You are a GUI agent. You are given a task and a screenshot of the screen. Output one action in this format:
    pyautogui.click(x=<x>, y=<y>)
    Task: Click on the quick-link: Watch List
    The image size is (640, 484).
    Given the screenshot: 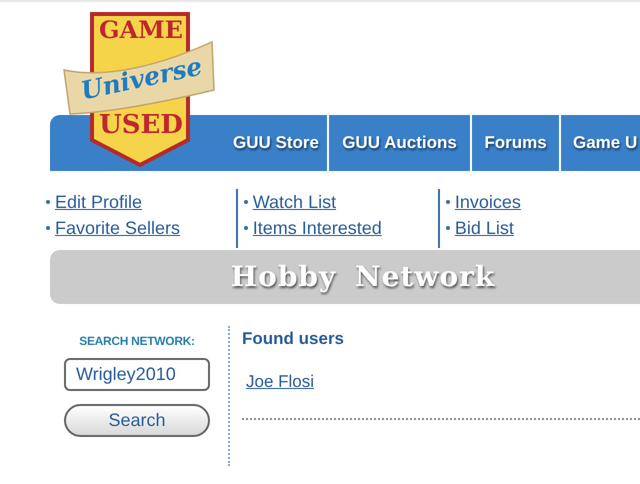 What is the action you would take?
    pyautogui.click(x=294, y=202)
    